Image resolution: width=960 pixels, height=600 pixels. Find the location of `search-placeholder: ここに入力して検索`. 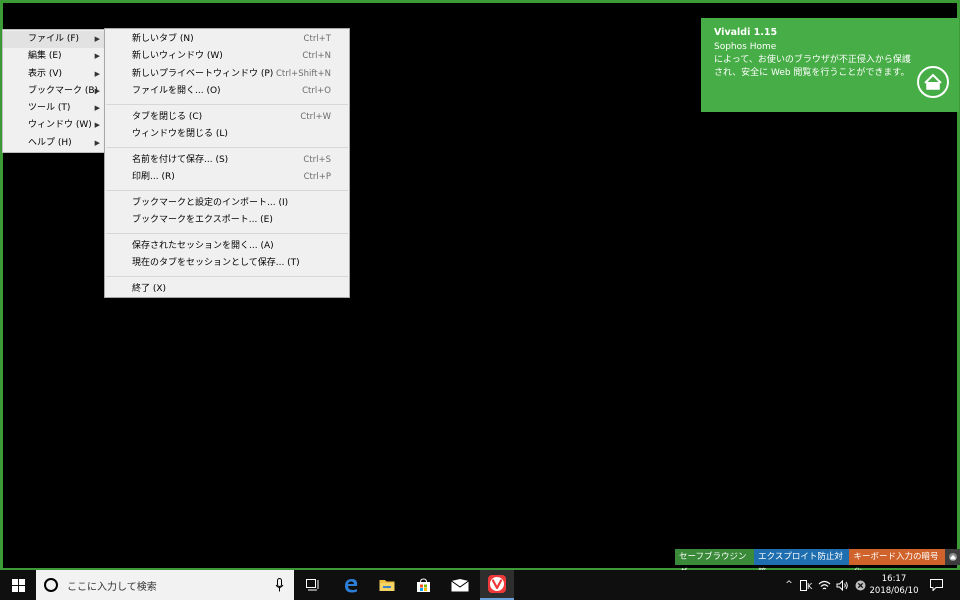

search-placeholder: ここに入力して検索 is located at coordinates (112, 587).